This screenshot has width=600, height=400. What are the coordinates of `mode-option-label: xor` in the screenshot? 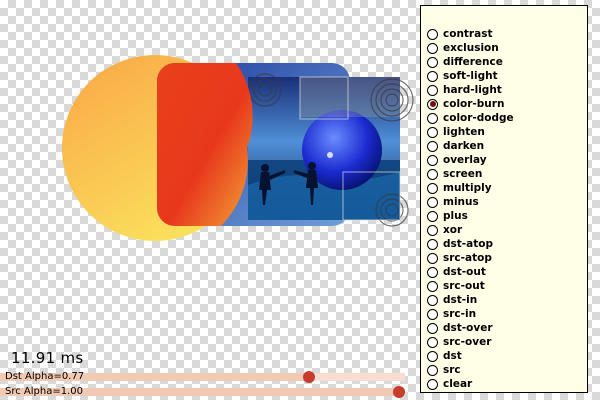 It's located at (453, 230).